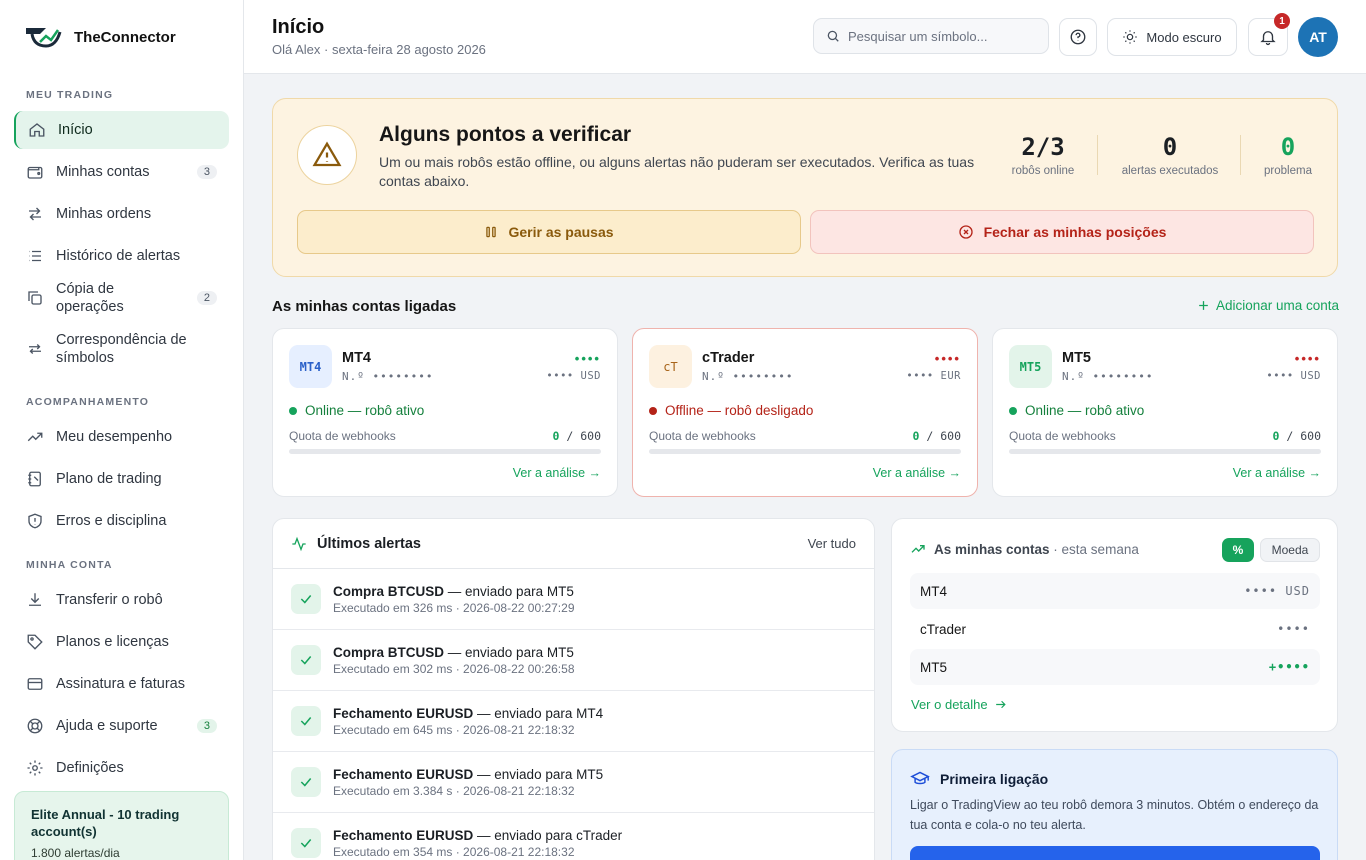 The image size is (1366, 860). I want to click on alert-action: Fechamento EURUSD, so click(403, 713).